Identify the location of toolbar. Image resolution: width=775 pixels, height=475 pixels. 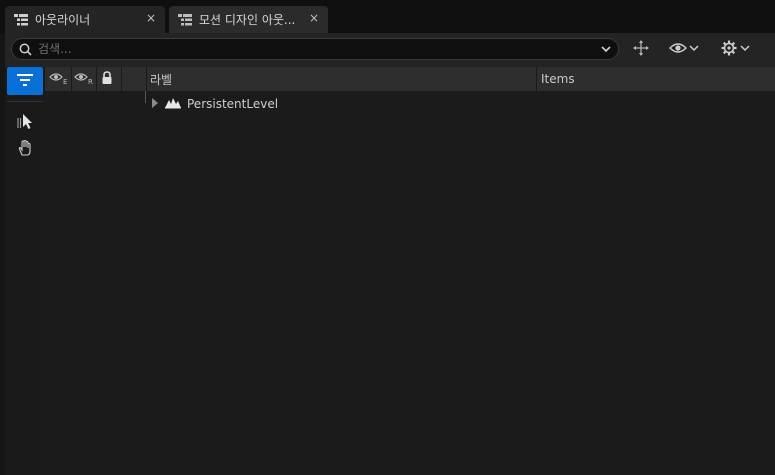
(390, 48).